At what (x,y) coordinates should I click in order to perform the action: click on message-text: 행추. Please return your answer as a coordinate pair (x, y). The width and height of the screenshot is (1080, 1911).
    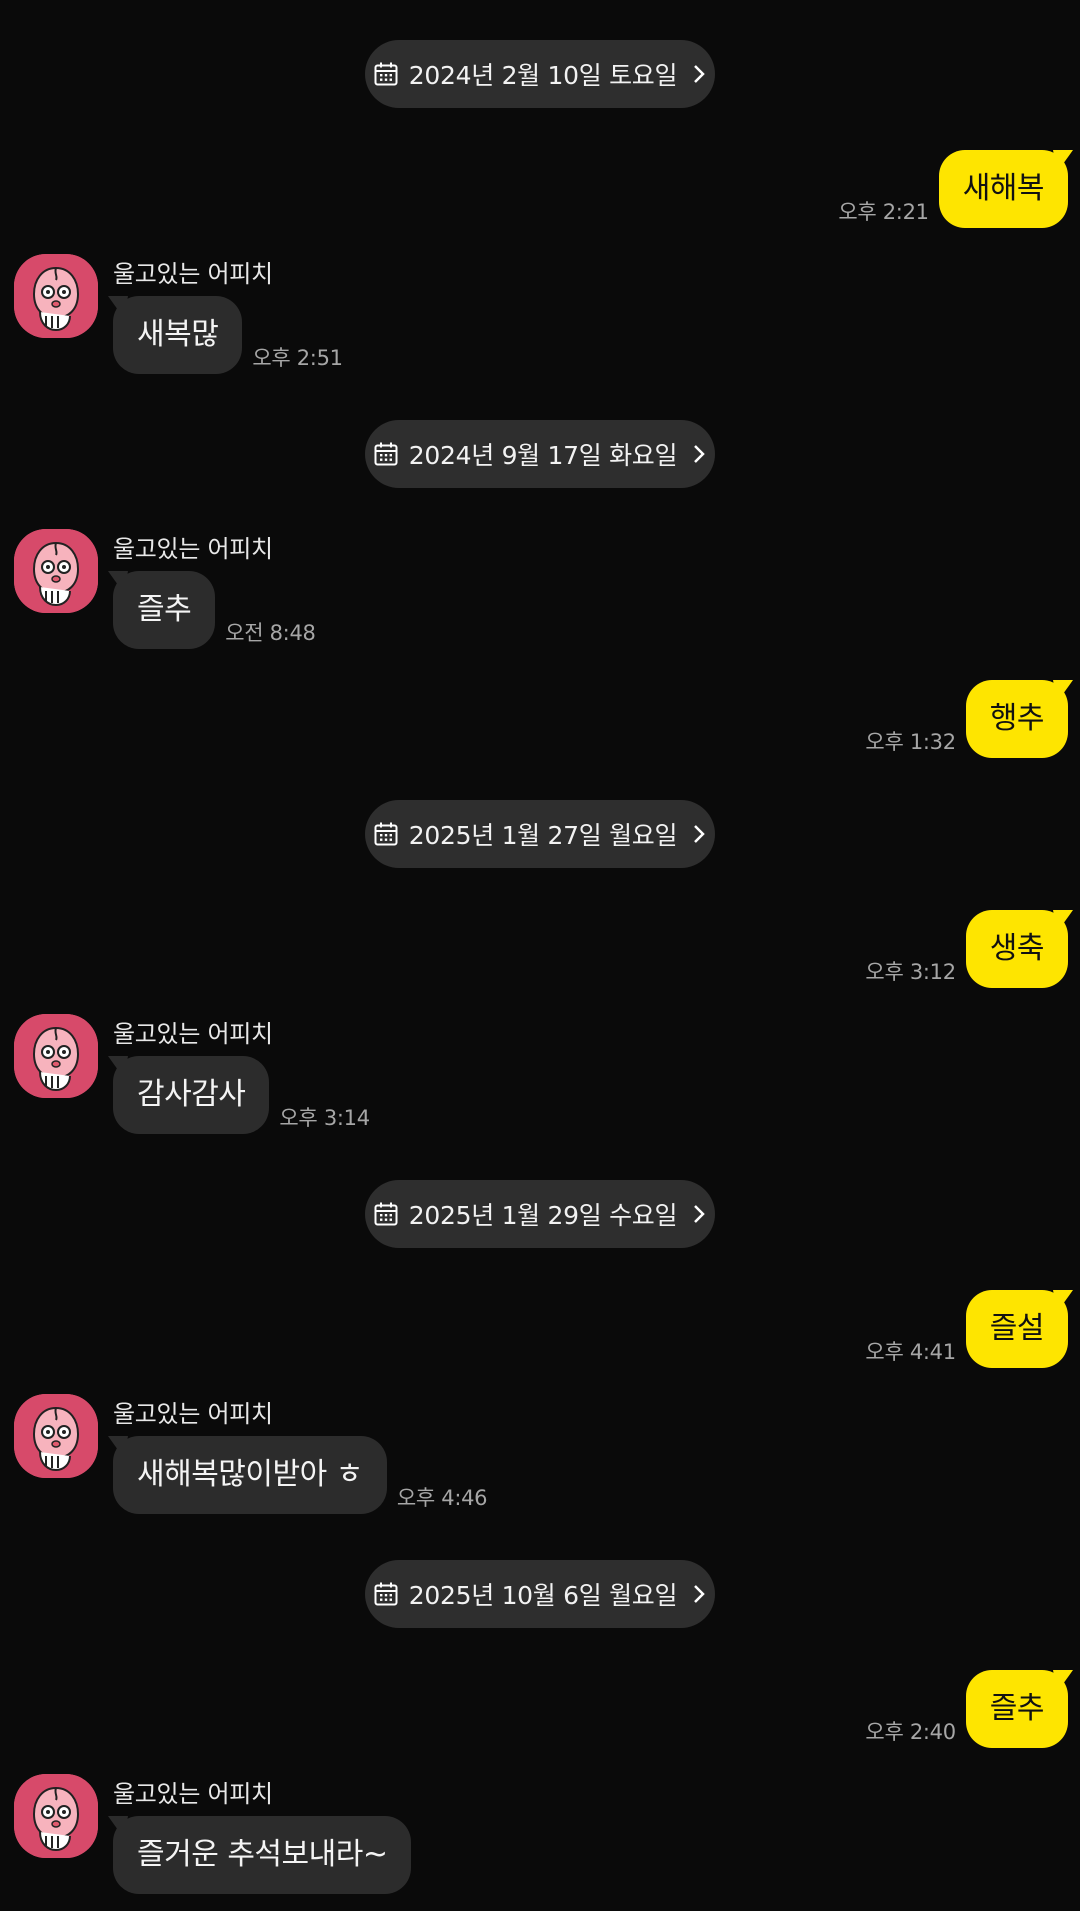
    Looking at the image, I should click on (1017, 718).